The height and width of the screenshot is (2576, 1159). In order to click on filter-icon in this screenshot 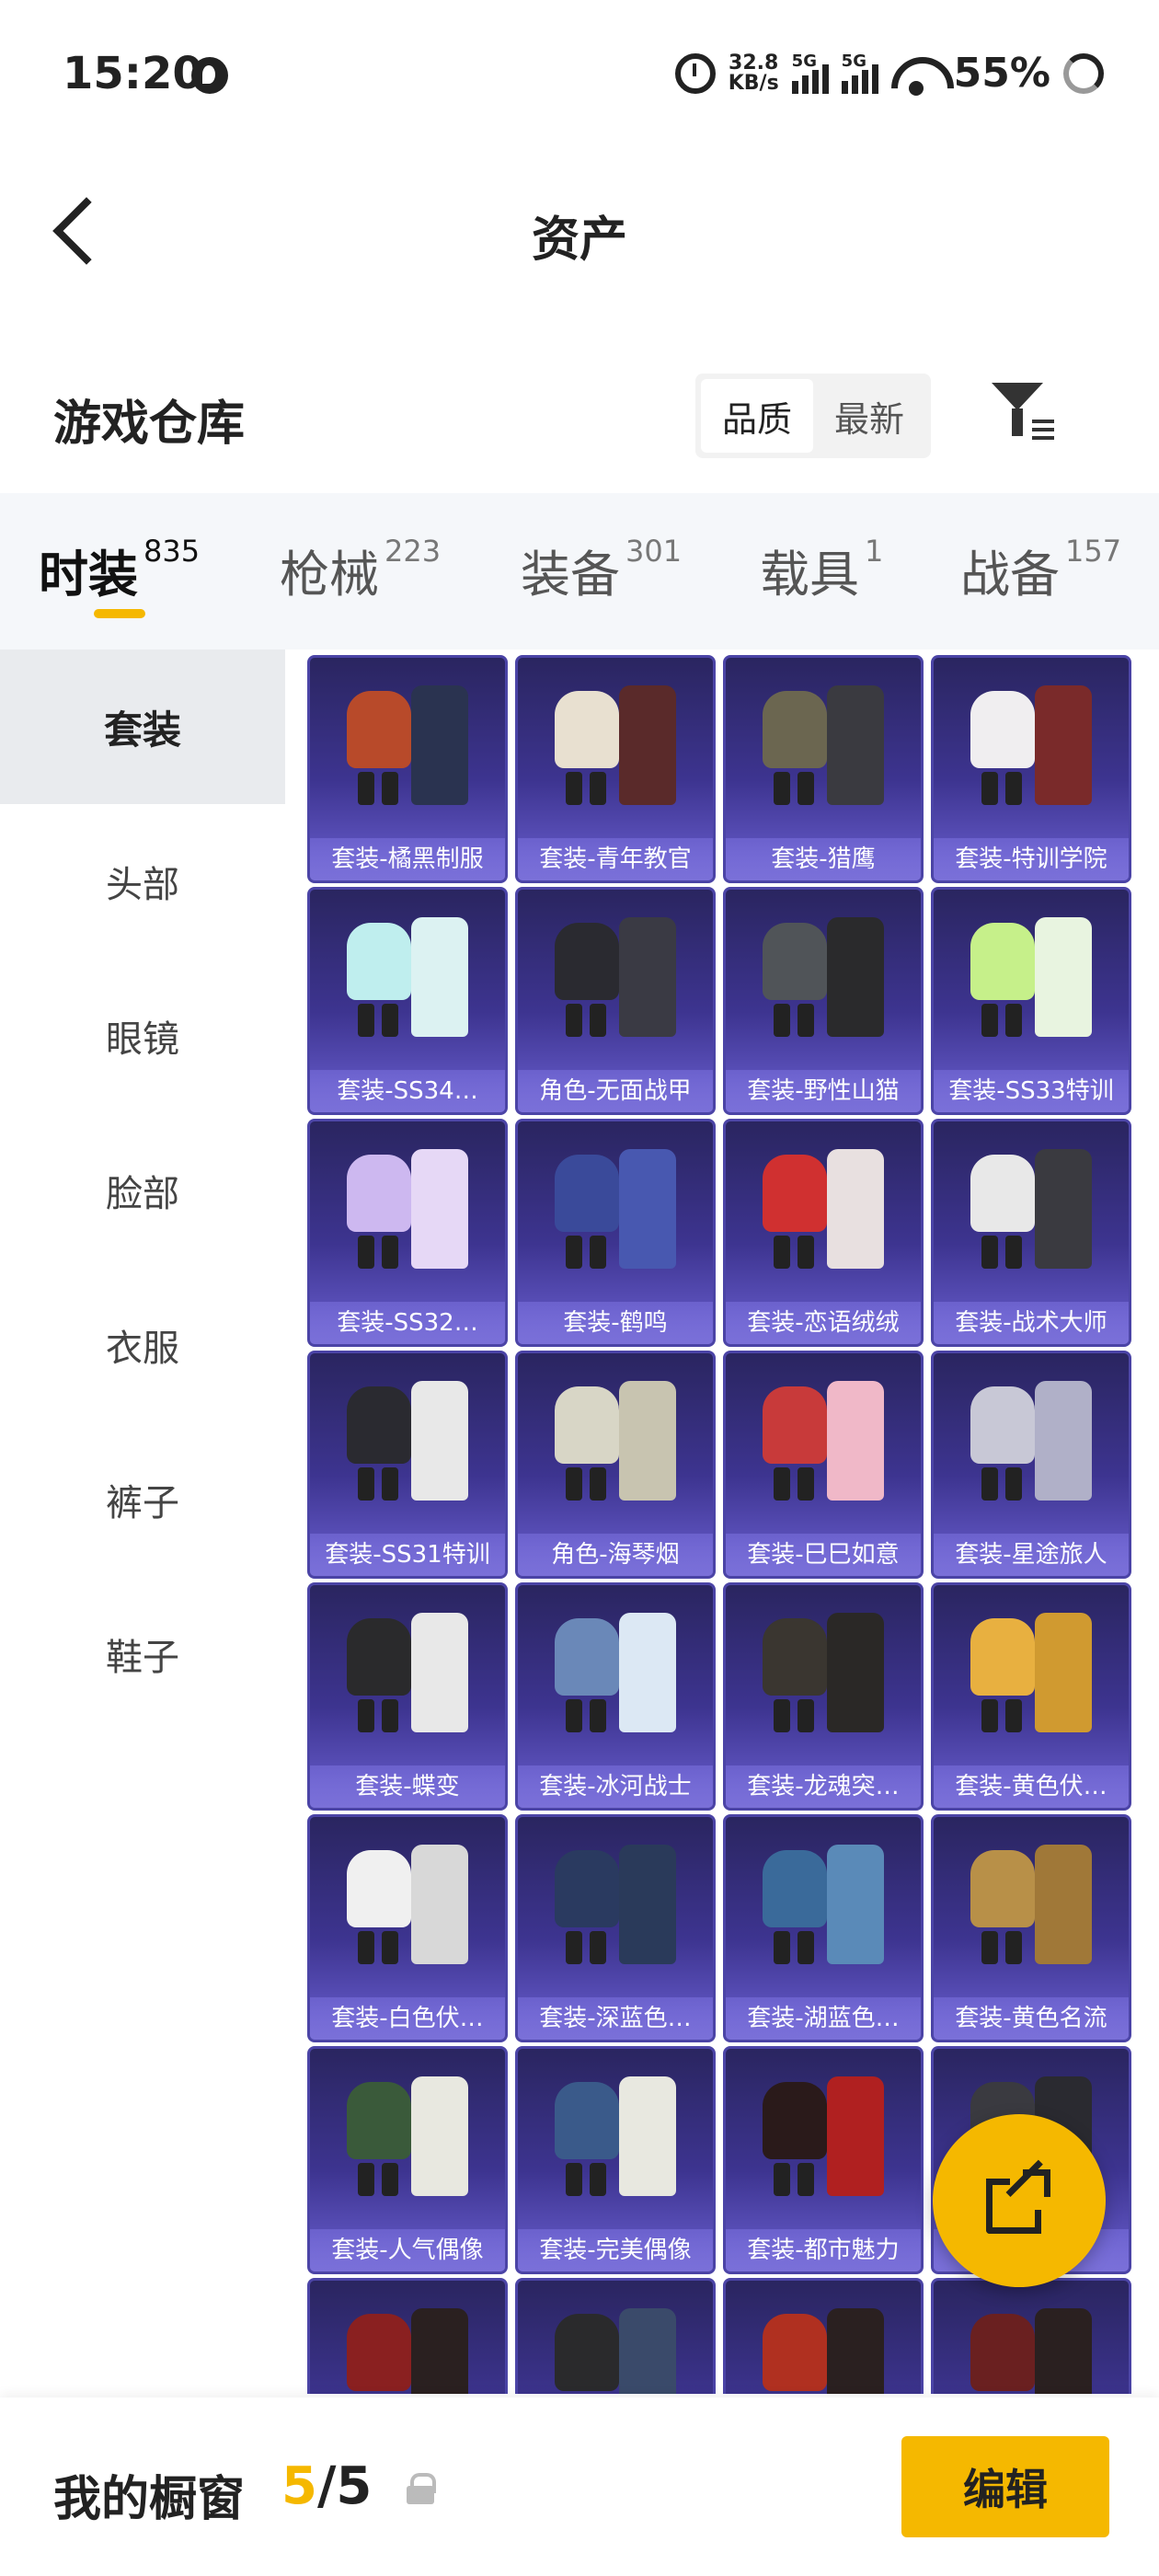, I will do `click(1023, 414)`.